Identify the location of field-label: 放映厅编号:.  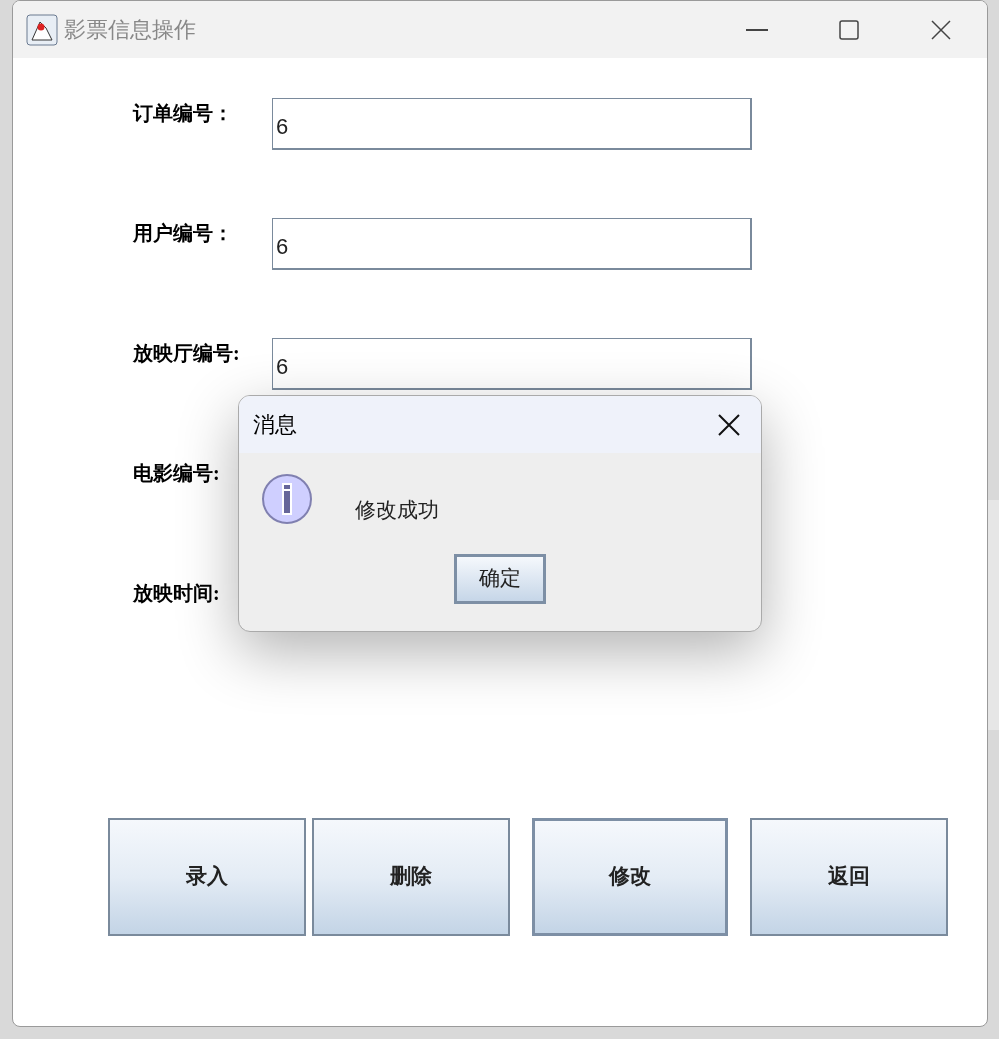
(187, 353).